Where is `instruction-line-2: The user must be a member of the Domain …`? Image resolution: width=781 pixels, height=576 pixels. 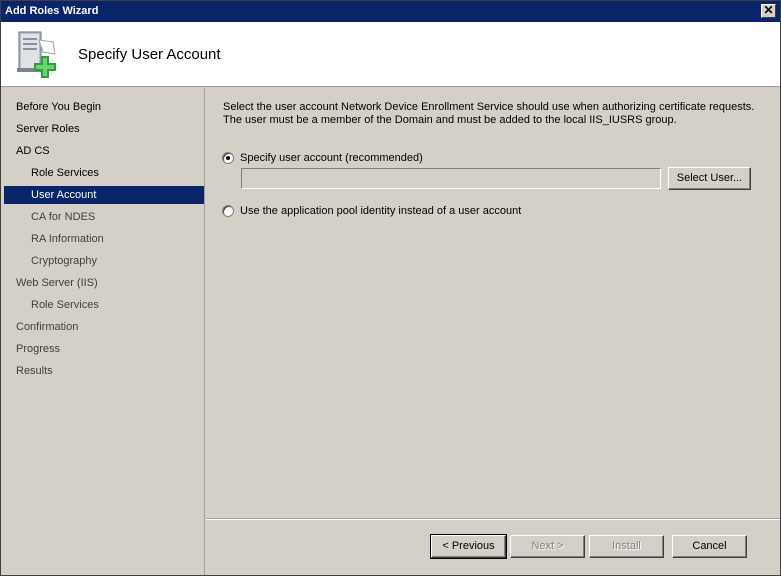
instruction-line-2: The user must be a member of the Domain … is located at coordinates (450, 120).